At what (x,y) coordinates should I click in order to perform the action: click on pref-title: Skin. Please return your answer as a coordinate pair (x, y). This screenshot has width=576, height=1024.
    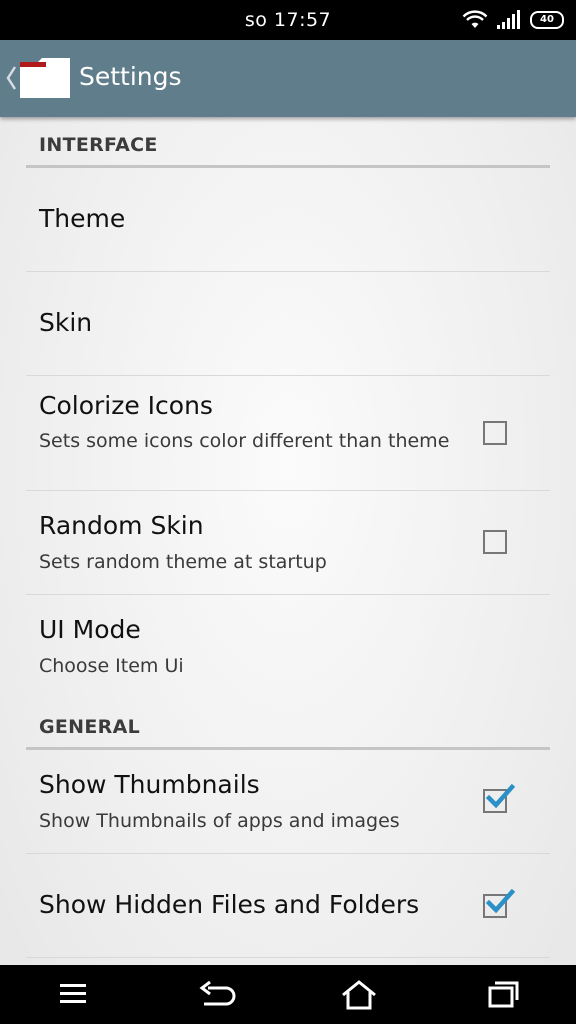
    Looking at the image, I should click on (66, 322).